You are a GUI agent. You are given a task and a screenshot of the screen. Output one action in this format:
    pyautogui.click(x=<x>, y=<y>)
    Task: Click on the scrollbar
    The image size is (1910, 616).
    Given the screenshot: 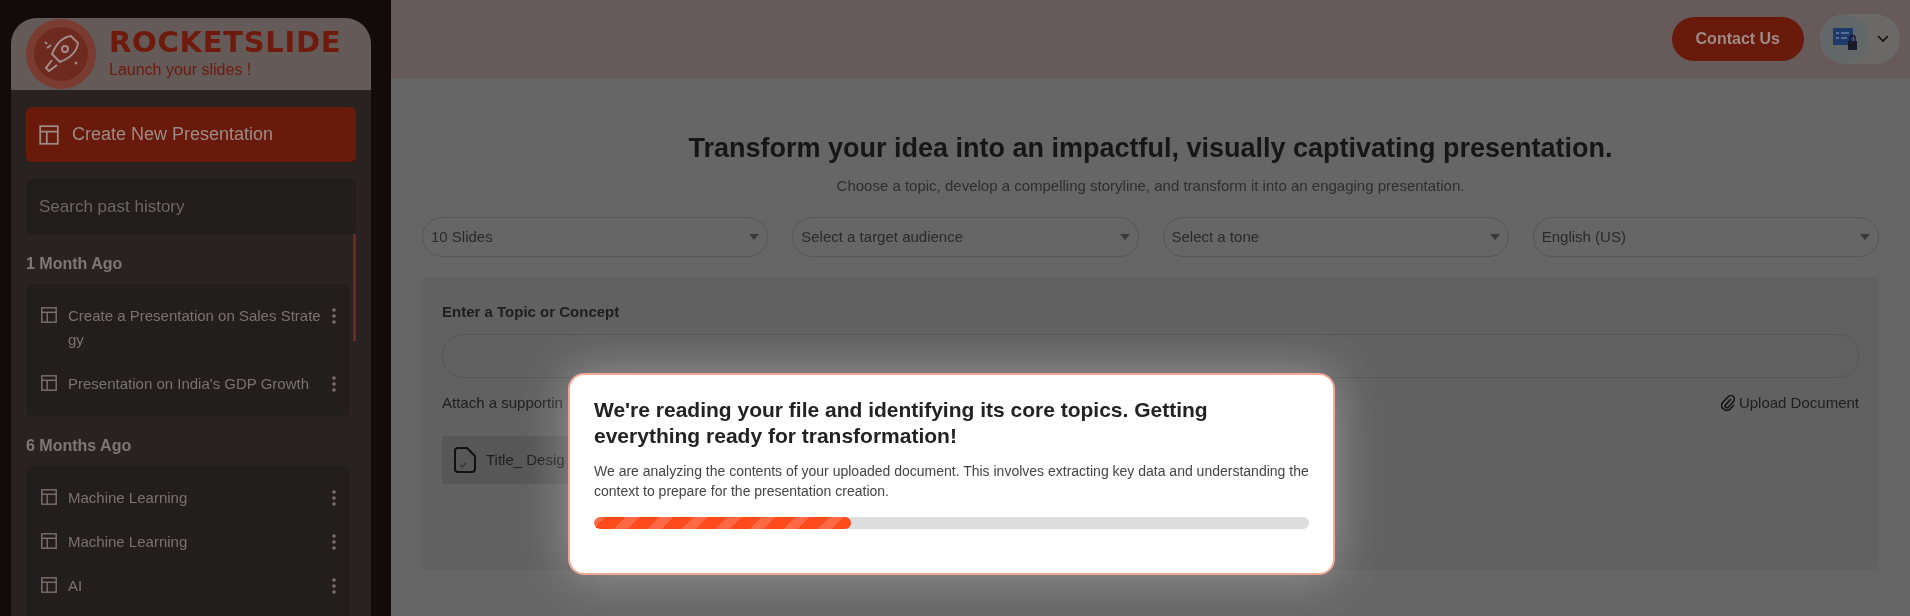 What is the action you would take?
    pyautogui.click(x=354, y=287)
    